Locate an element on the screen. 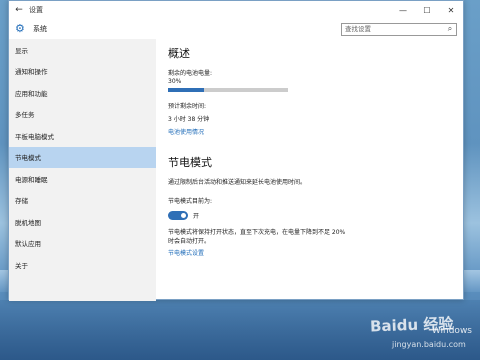 Image resolution: width=480 pixels, height=360 pixels. battery-progress-fill is located at coordinates (186, 90).